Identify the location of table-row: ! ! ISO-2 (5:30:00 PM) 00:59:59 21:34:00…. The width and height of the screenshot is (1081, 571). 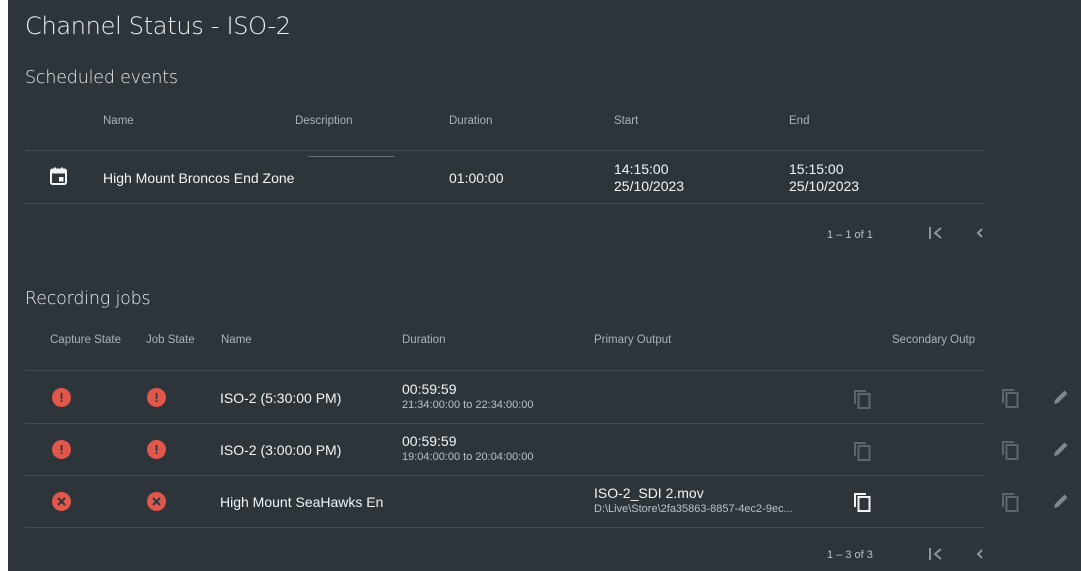
(553, 397).